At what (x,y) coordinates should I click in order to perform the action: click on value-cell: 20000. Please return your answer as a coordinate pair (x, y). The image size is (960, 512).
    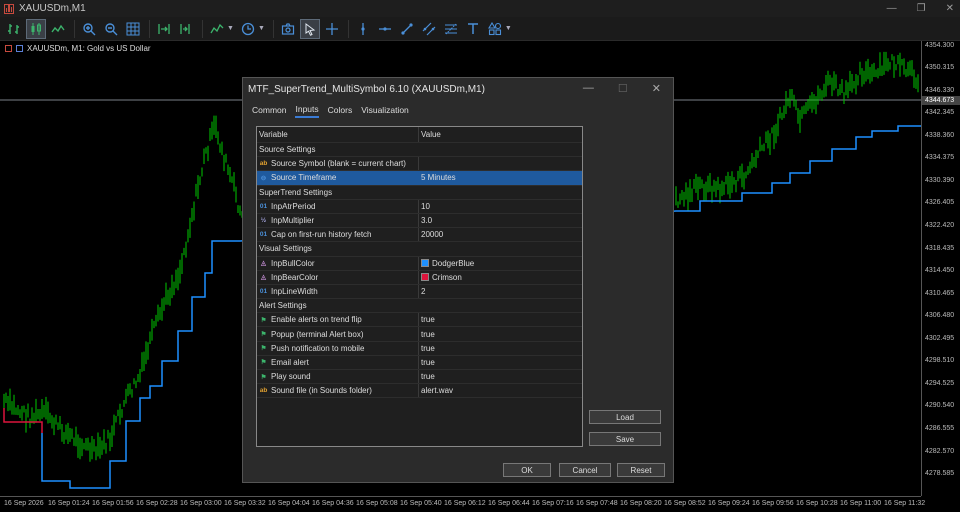
    Looking at the image, I should click on (431, 234).